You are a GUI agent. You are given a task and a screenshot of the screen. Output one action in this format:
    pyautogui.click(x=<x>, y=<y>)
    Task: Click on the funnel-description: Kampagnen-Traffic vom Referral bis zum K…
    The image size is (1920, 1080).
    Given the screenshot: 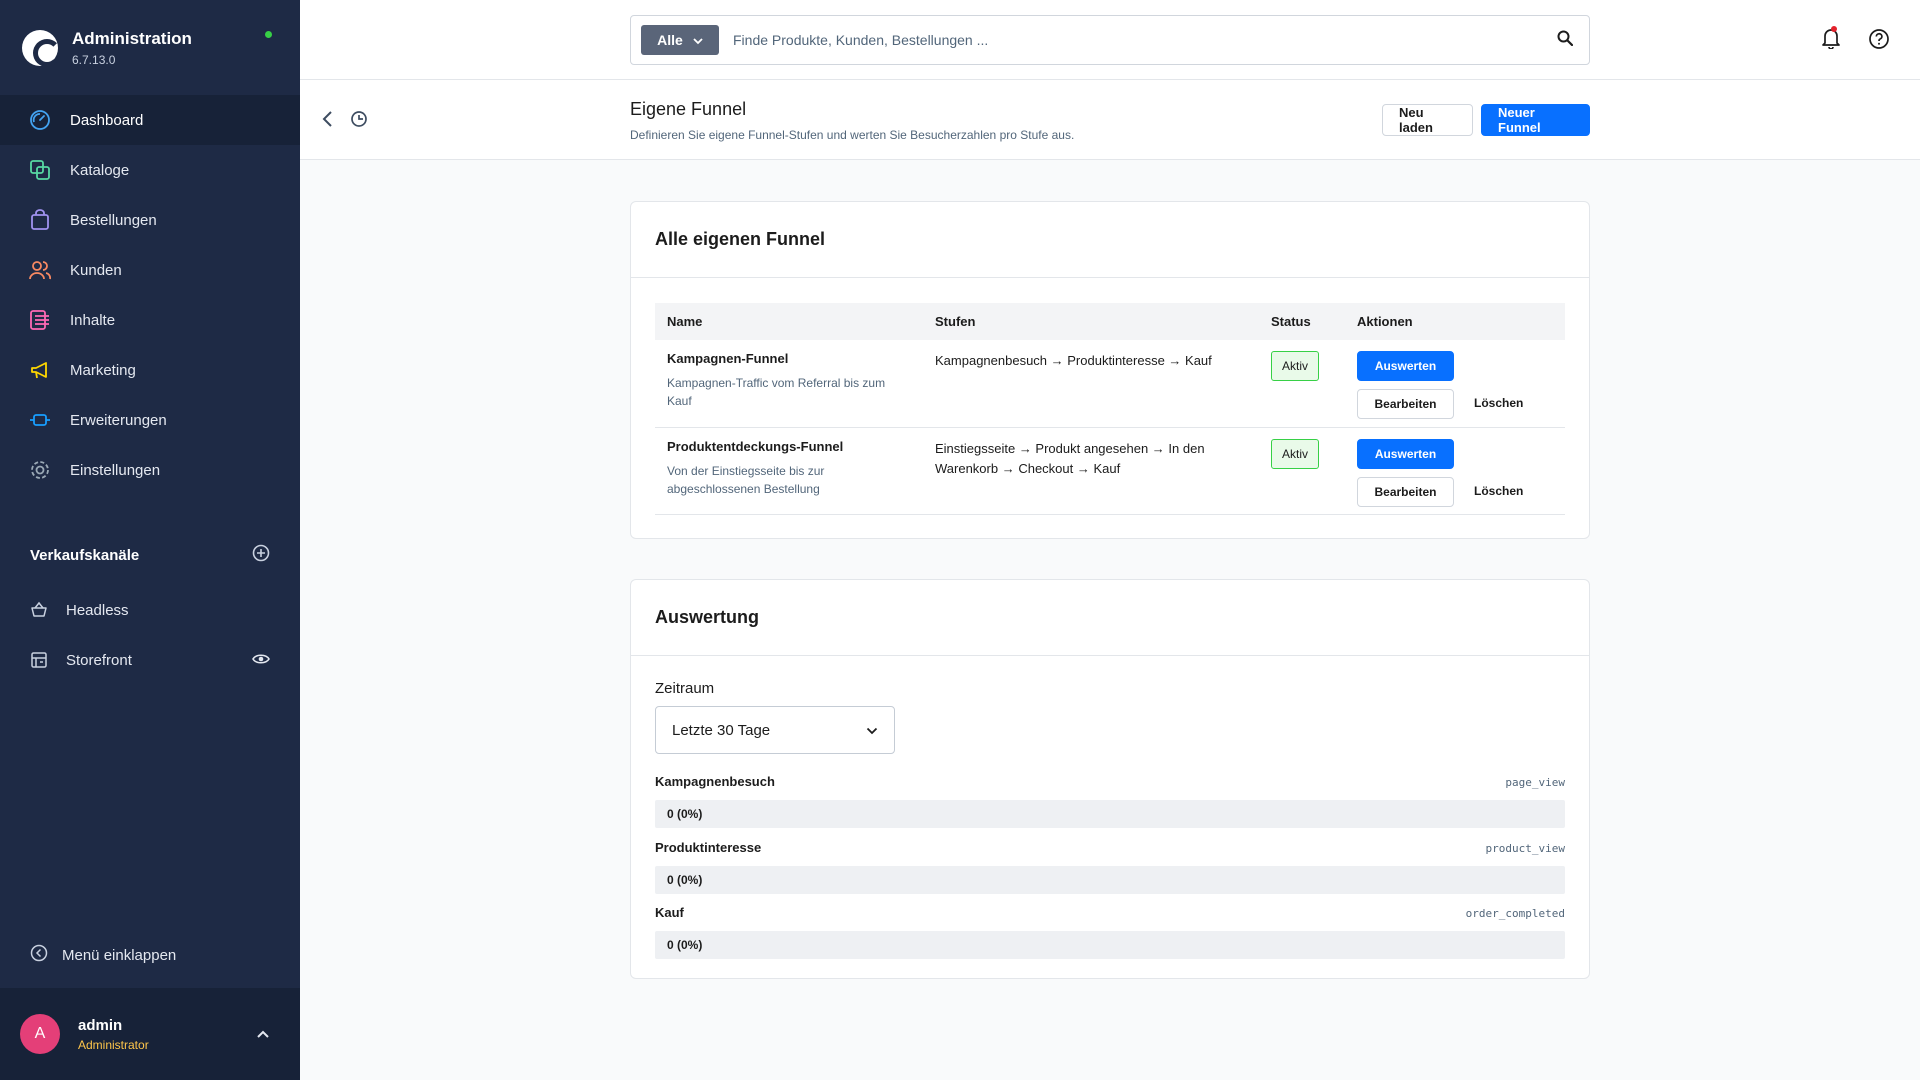 What is the action you would take?
    pyautogui.click(x=776, y=392)
    